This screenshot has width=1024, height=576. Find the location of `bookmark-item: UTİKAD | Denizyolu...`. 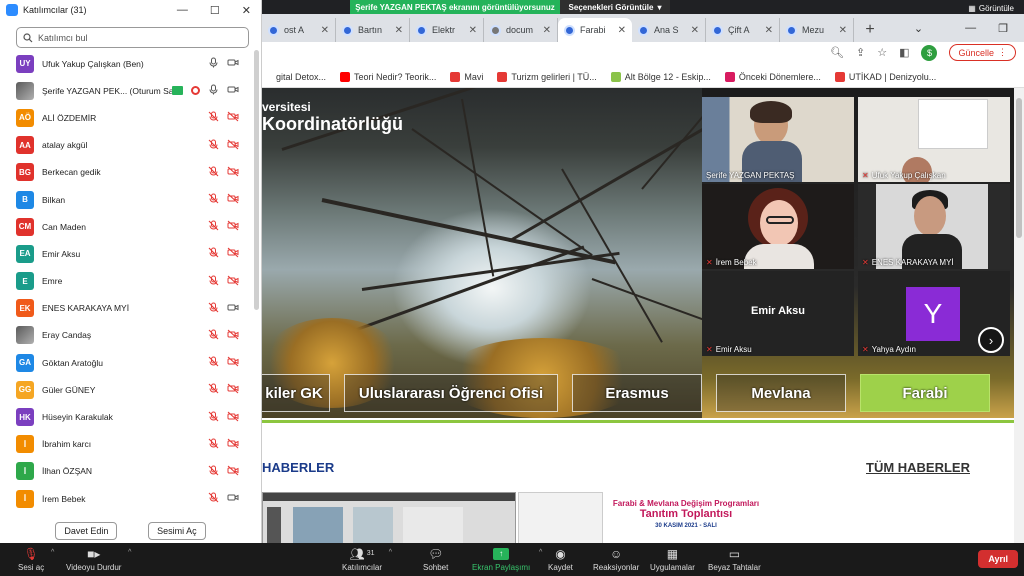

bookmark-item: UTİKAD | Denizyolu... is located at coordinates (885, 76).